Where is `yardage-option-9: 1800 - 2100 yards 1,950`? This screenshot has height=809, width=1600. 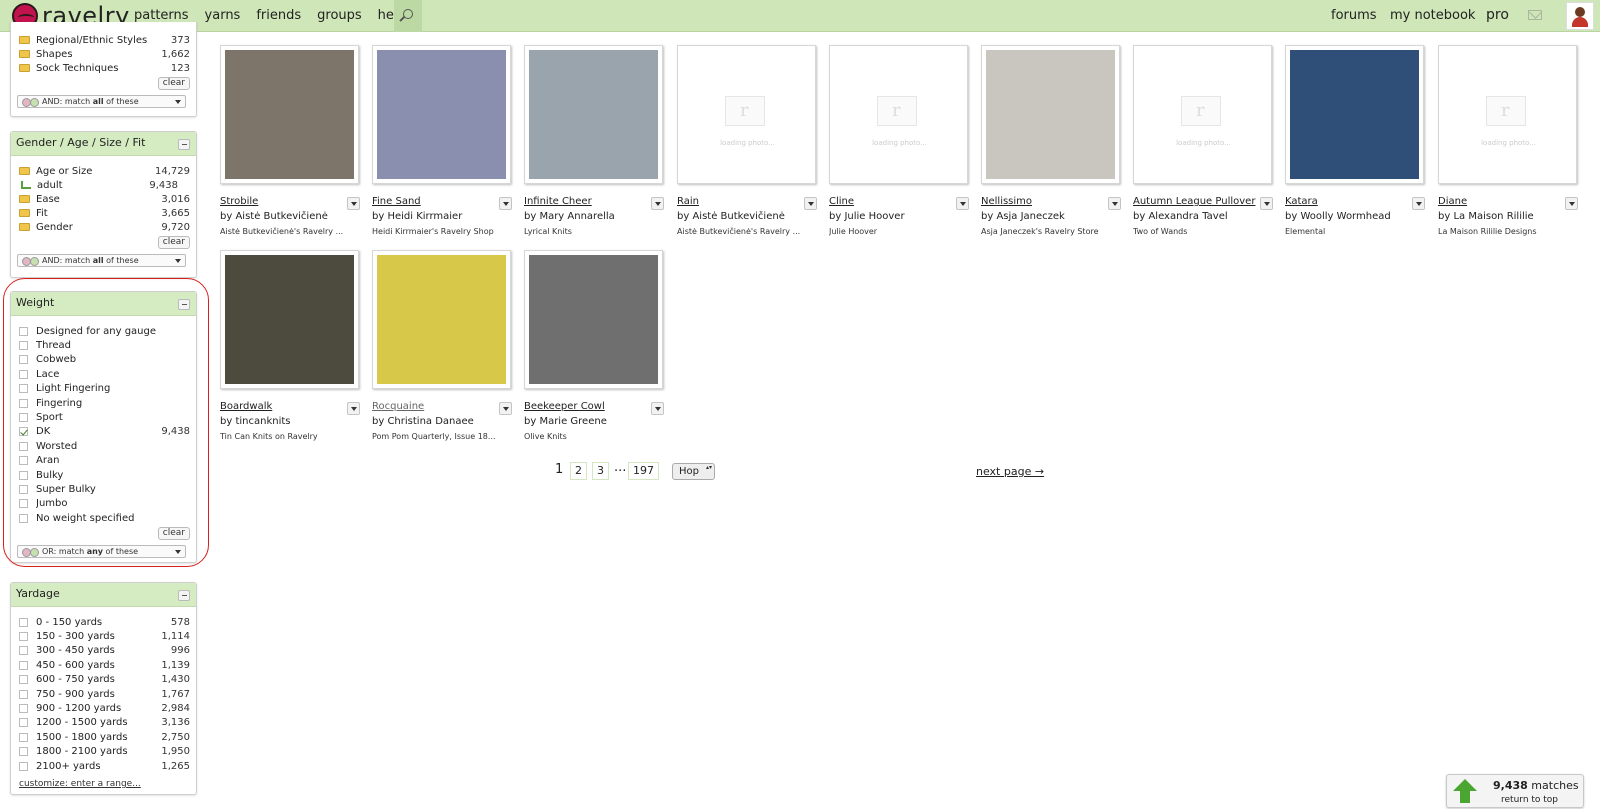 yardage-option-9: 1800 - 2100 yards 1,950 is located at coordinates (104, 752).